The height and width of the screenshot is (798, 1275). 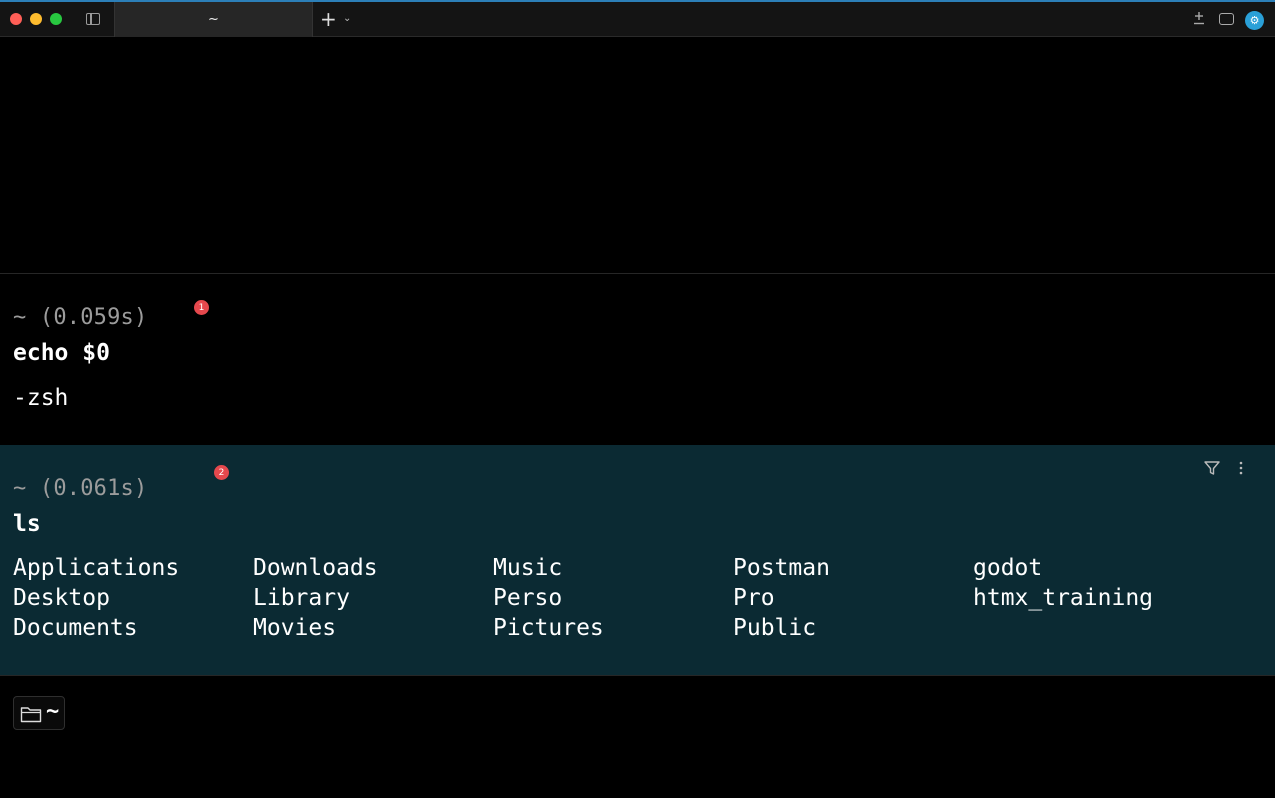 I want to click on list-item: htmx_training, so click(x=1063, y=598).